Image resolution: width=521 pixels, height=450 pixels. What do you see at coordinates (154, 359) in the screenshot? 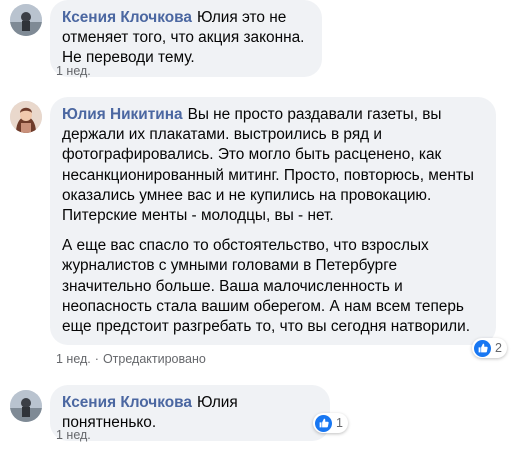
I see `edited-label: Отредактировано` at bounding box center [154, 359].